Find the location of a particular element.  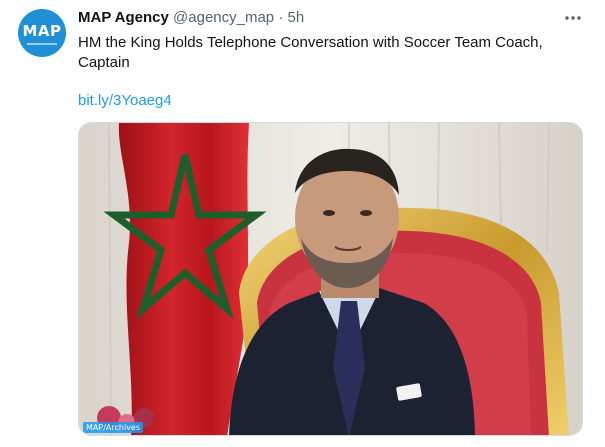

author-handle: @agency_map is located at coordinates (223, 17).